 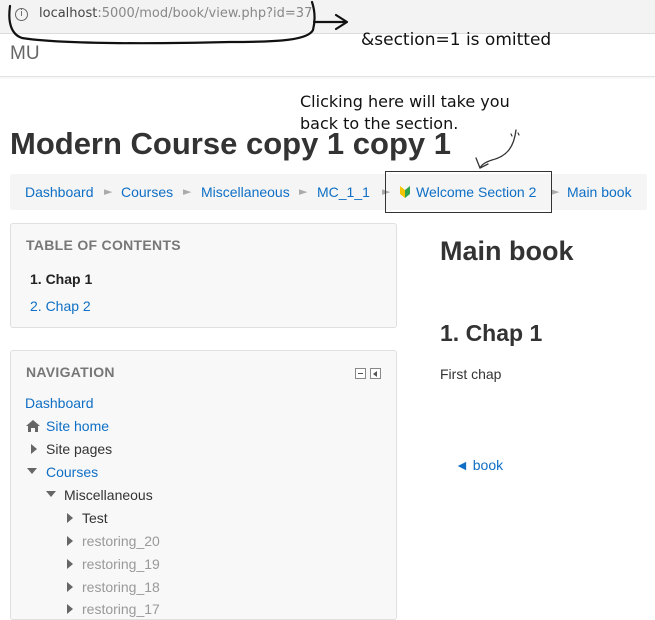 What do you see at coordinates (498, 149) in the screenshot?
I see `annotation-arrow-down` at bounding box center [498, 149].